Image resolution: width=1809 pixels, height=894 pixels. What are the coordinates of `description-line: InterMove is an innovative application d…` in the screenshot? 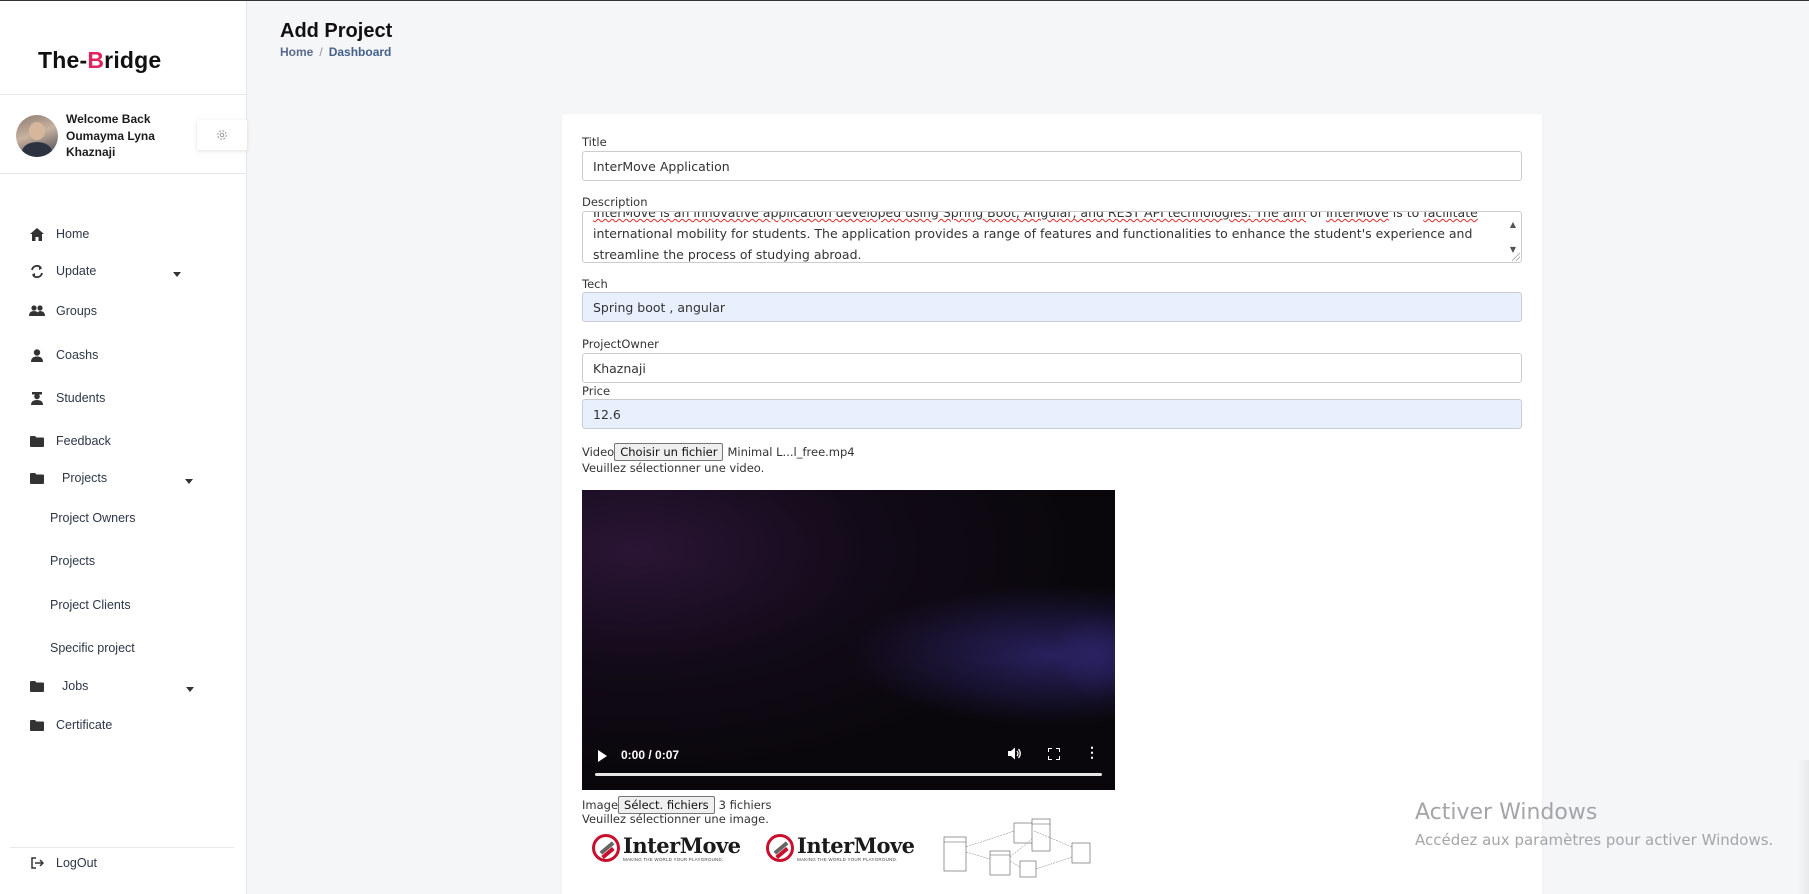 It's located at (1035, 215).